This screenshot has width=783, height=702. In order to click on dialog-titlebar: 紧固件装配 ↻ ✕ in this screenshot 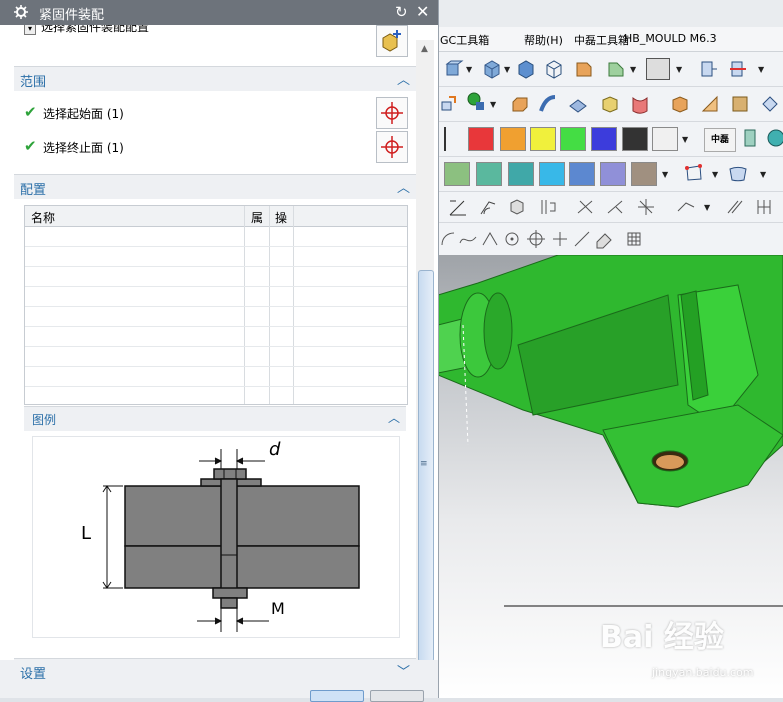, I will do `click(219, 12)`.